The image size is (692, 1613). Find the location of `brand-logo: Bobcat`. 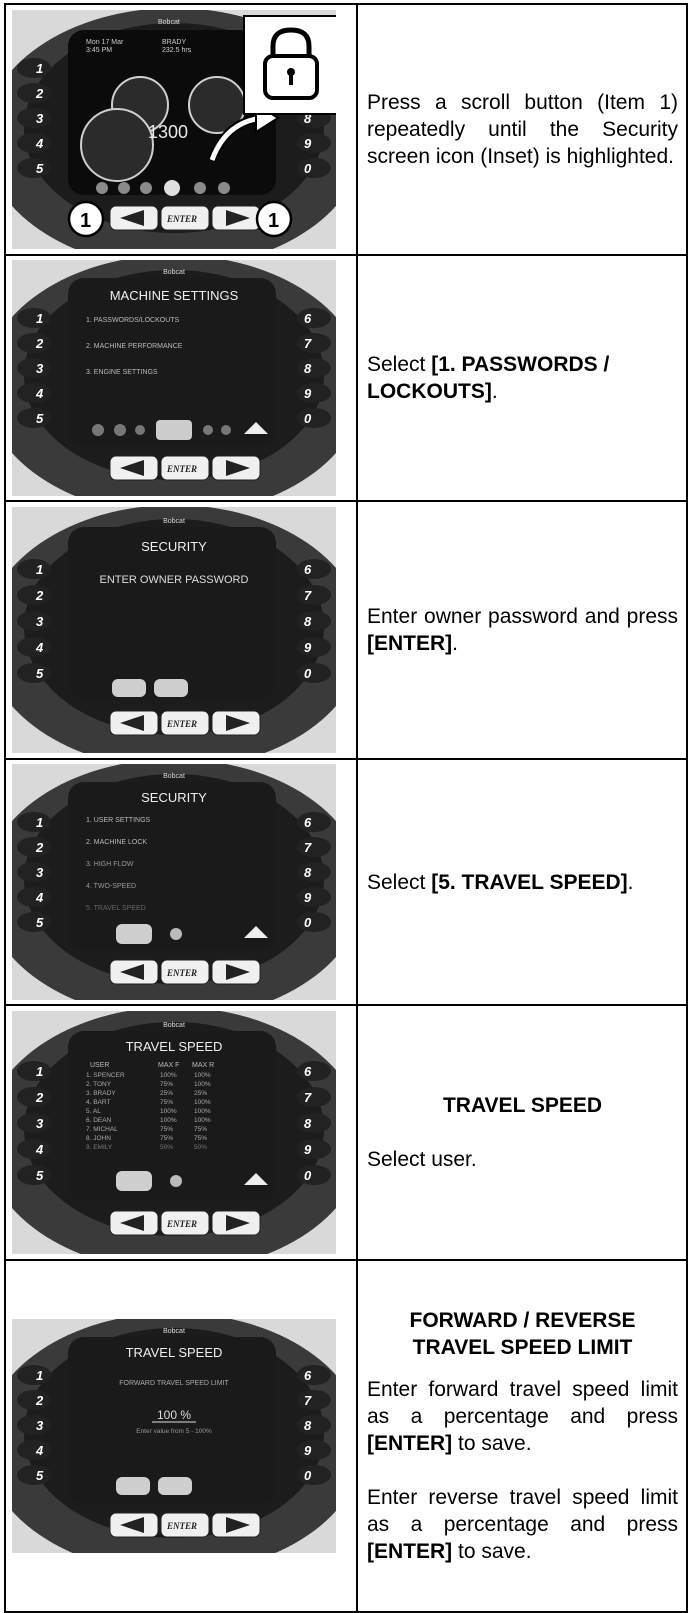

brand-logo: Bobcat is located at coordinates (174, 1331).